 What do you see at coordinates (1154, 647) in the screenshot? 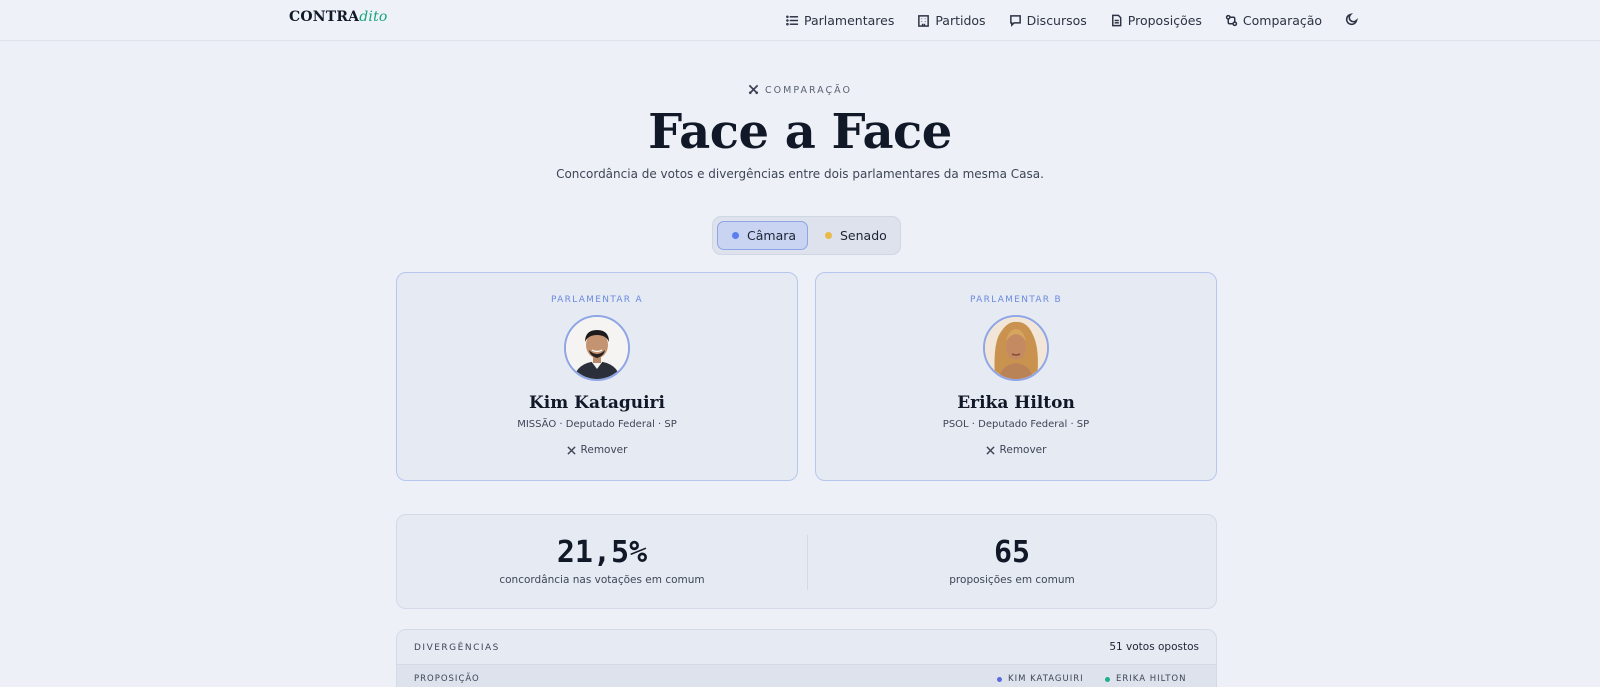
I see `divergences-count: 51 votos opostos` at bounding box center [1154, 647].